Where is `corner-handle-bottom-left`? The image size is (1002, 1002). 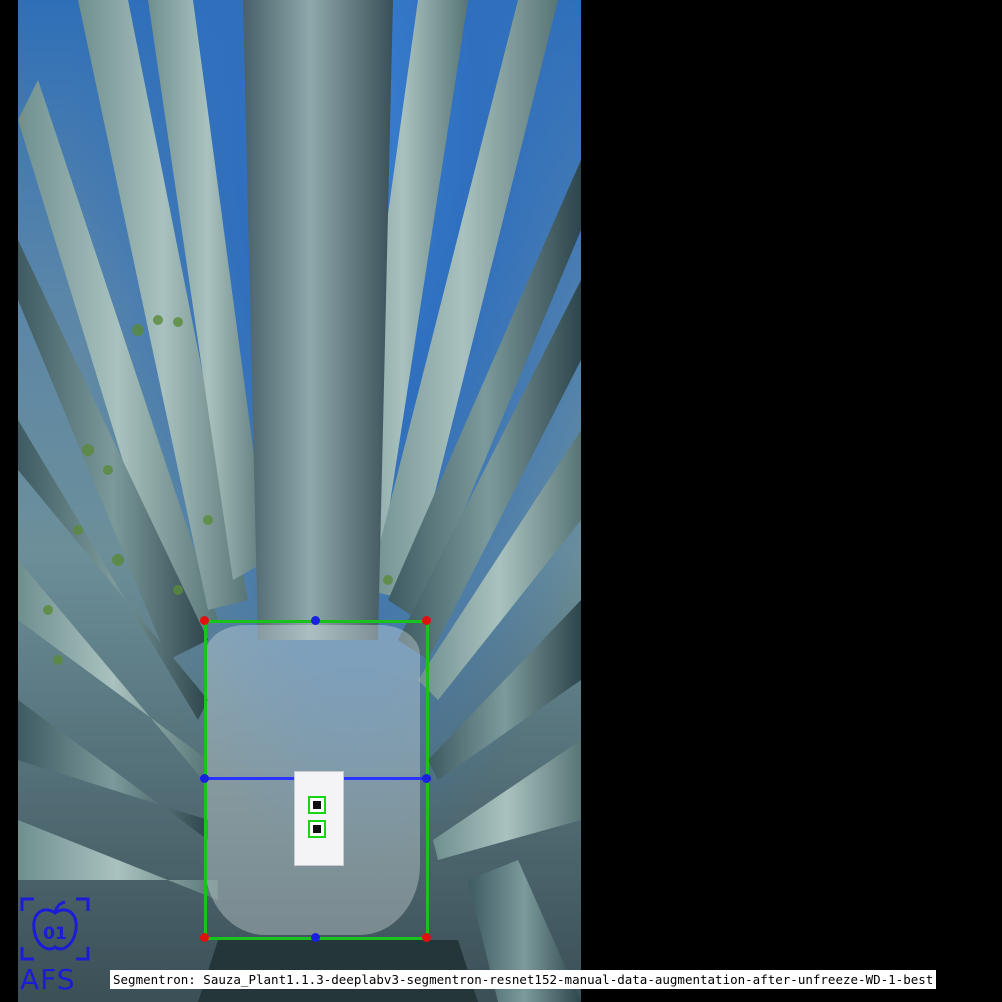 corner-handle-bottom-left is located at coordinates (204, 937).